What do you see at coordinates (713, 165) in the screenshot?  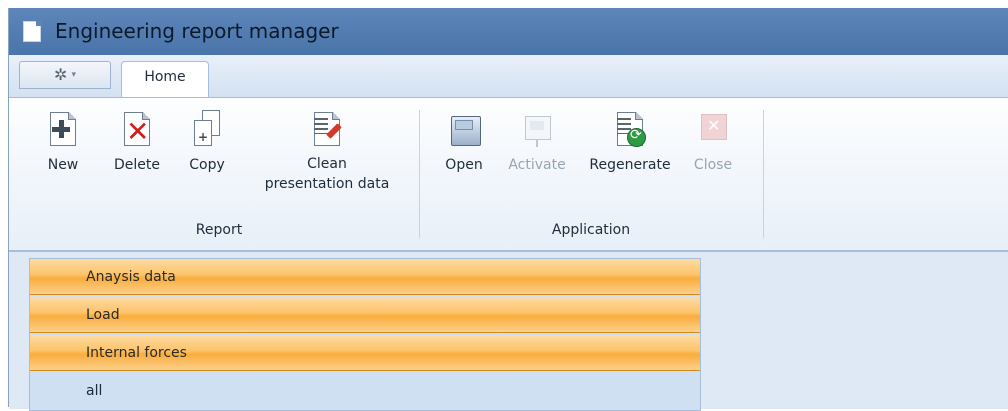 I see `close-button-label: Close` at bounding box center [713, 165].